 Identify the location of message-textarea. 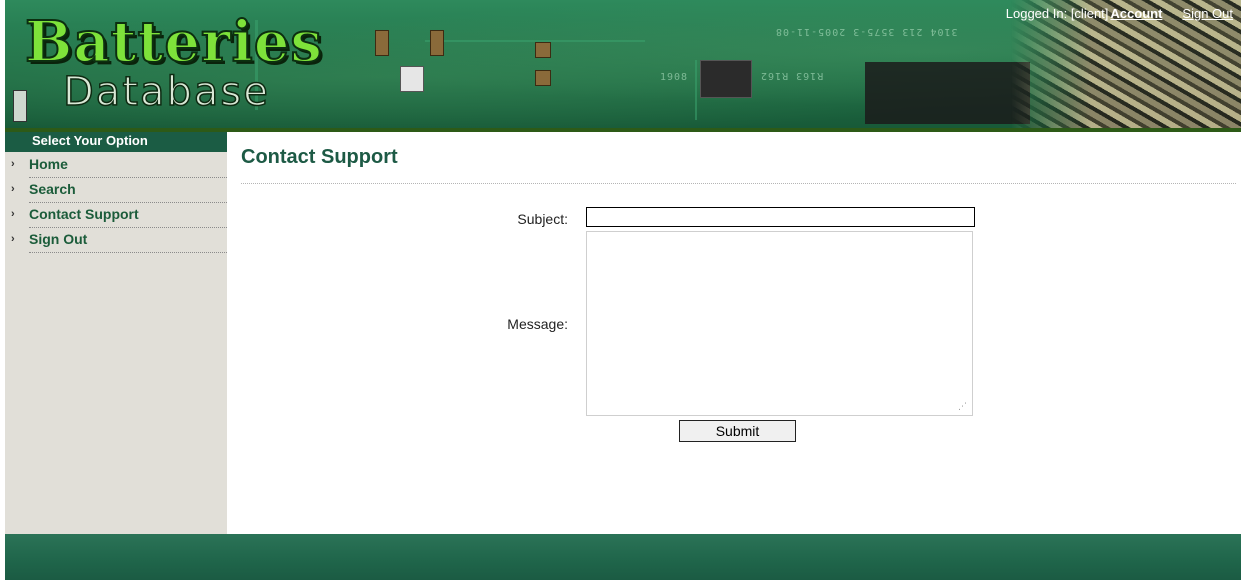
(779, 323).